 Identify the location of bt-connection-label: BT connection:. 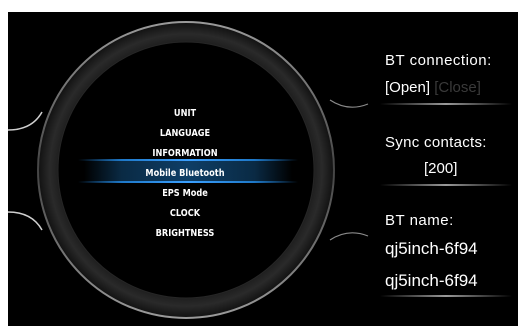
(438, 60).